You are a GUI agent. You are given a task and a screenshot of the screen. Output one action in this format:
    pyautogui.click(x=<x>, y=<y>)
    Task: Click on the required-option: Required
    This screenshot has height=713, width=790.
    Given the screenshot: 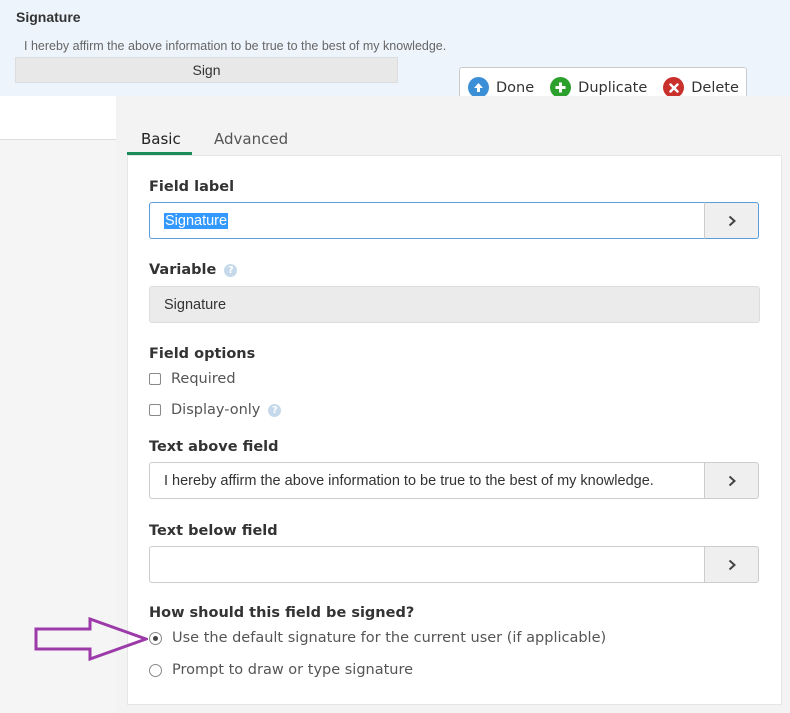 What is the action you would take?
    pyautogui.click(x=192, y=379)
    